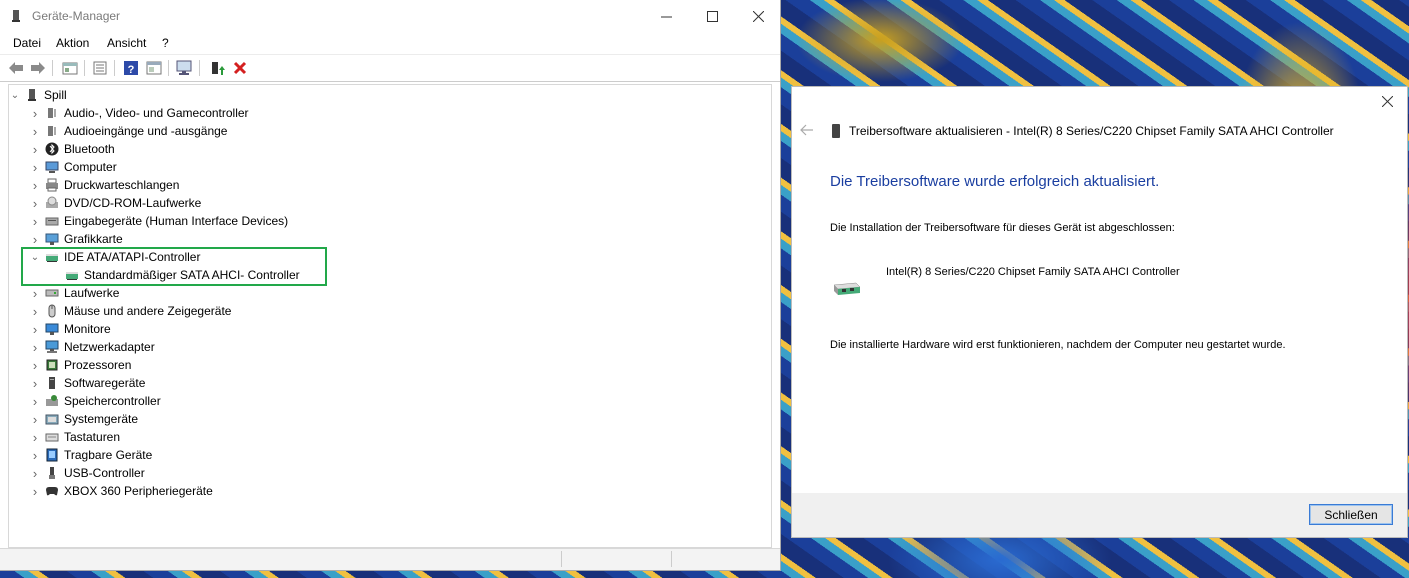 This screenshot has height=578, width=1409. What do you see at coordinates (38, 95) in the screenshot?
I see `tree-root: ⌄ Spill` at bounding box center [38, 95].